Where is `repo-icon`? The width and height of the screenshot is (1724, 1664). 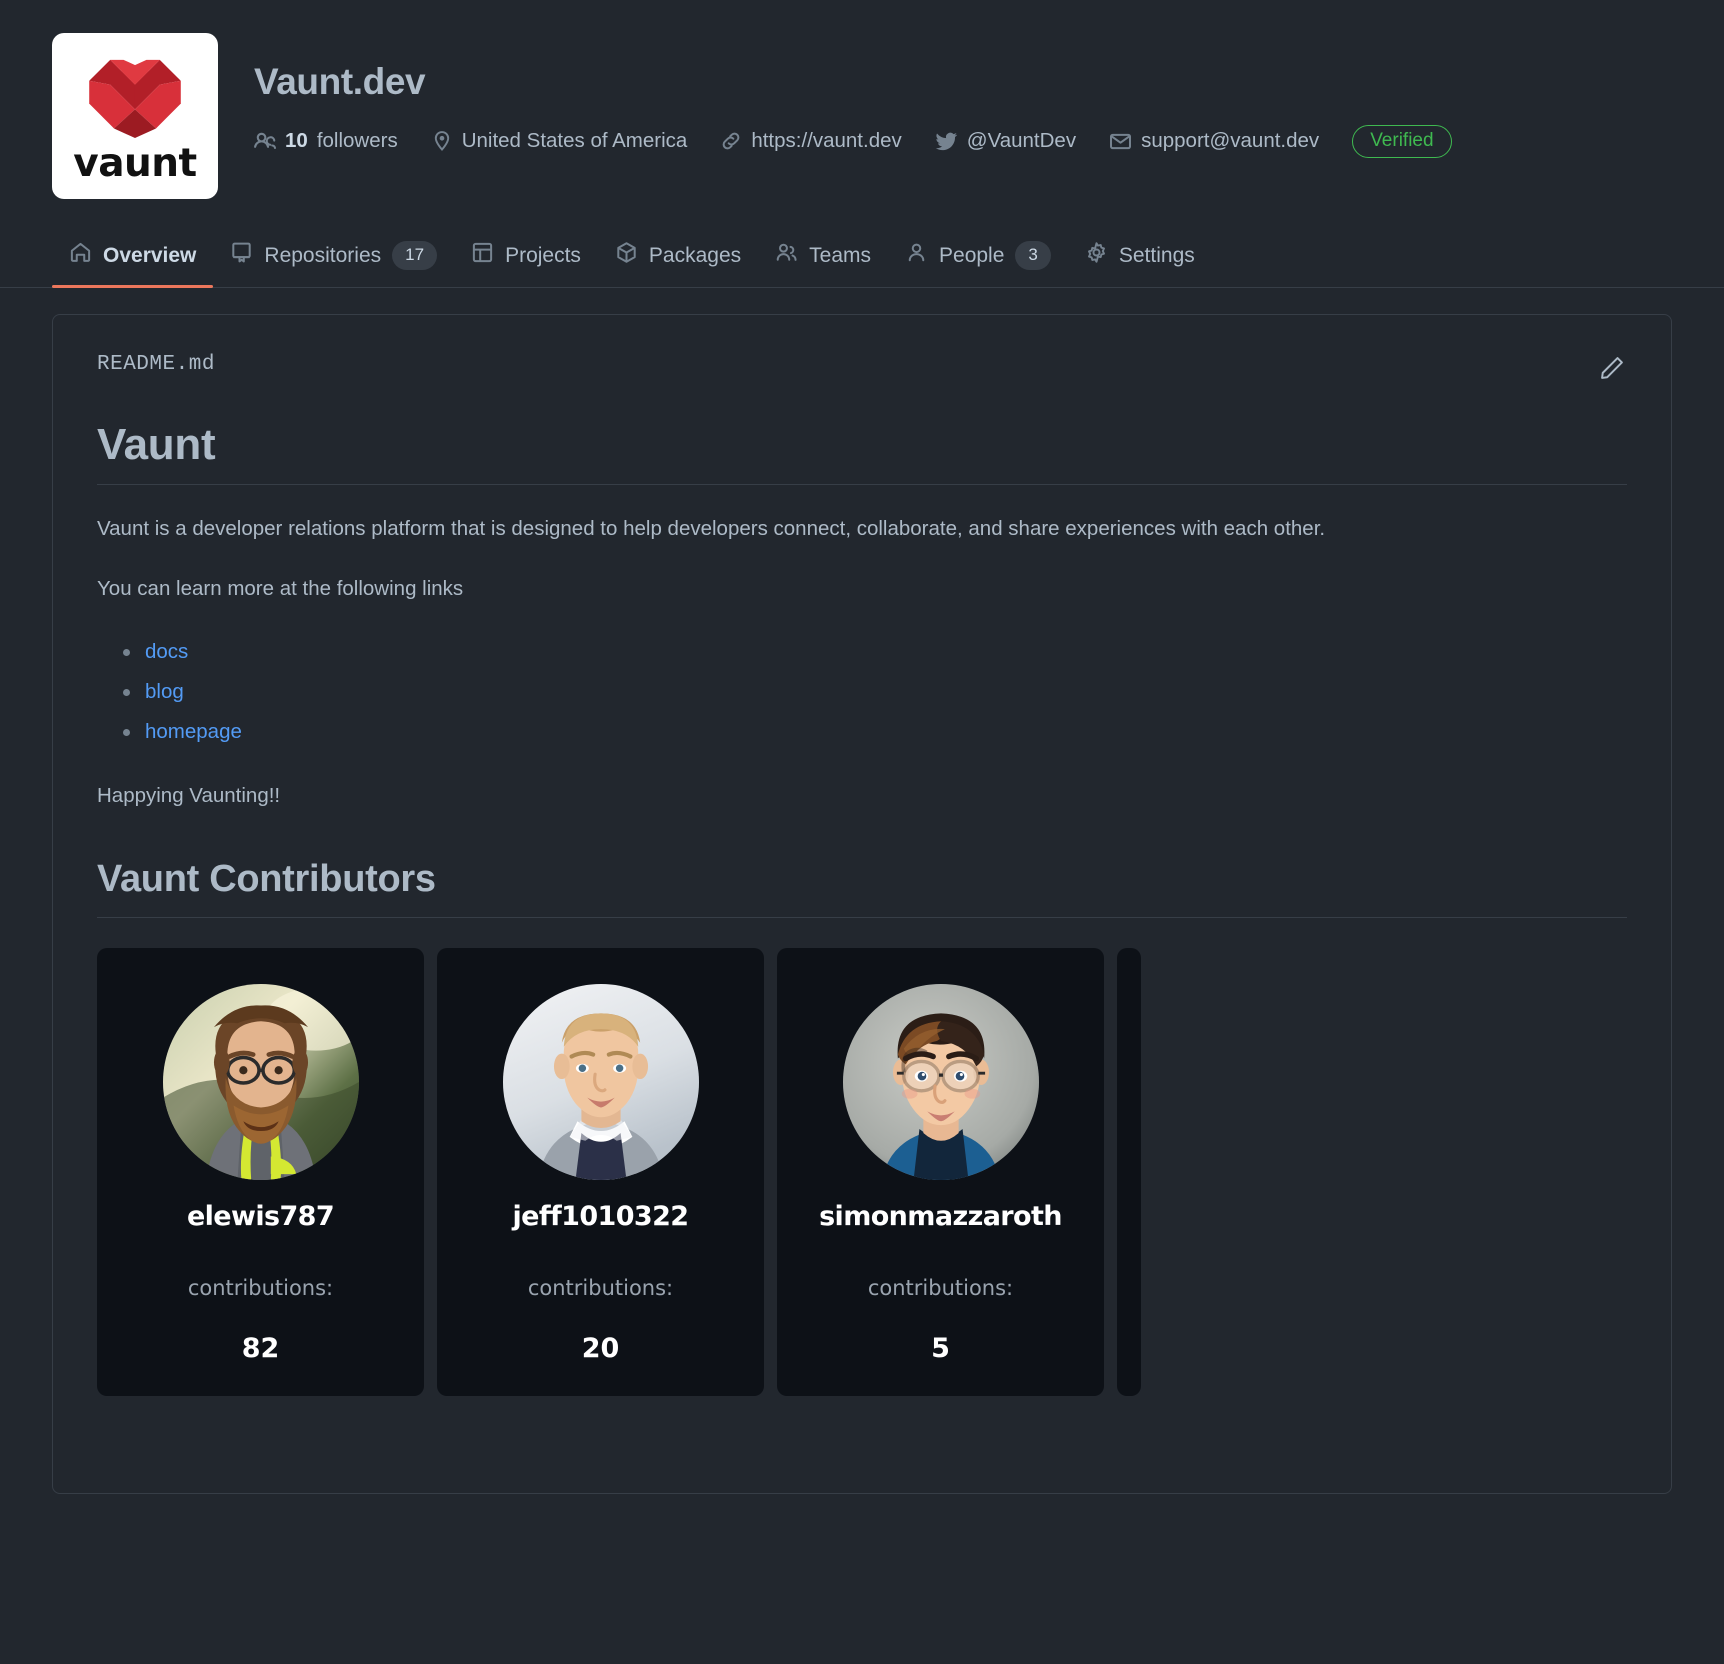
repo-icon is located at coordinates (241, 255).